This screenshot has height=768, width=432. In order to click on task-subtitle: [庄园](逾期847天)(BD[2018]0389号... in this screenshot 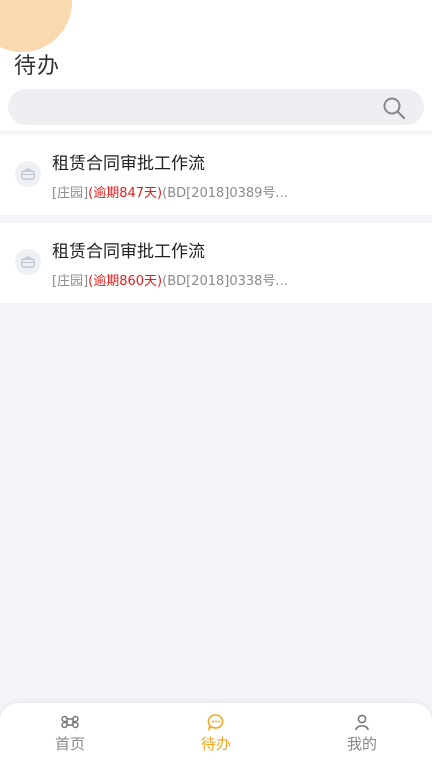, I will do `click(170, 191)`.